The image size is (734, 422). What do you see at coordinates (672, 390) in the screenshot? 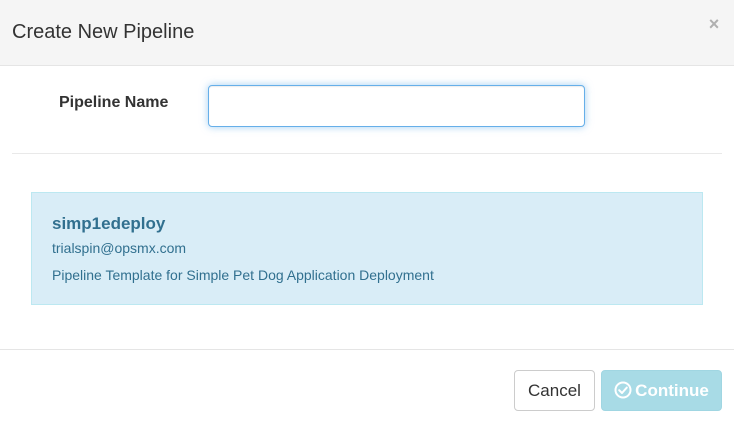
I see `continue-label: Continue` at bounding box center [672, 390].